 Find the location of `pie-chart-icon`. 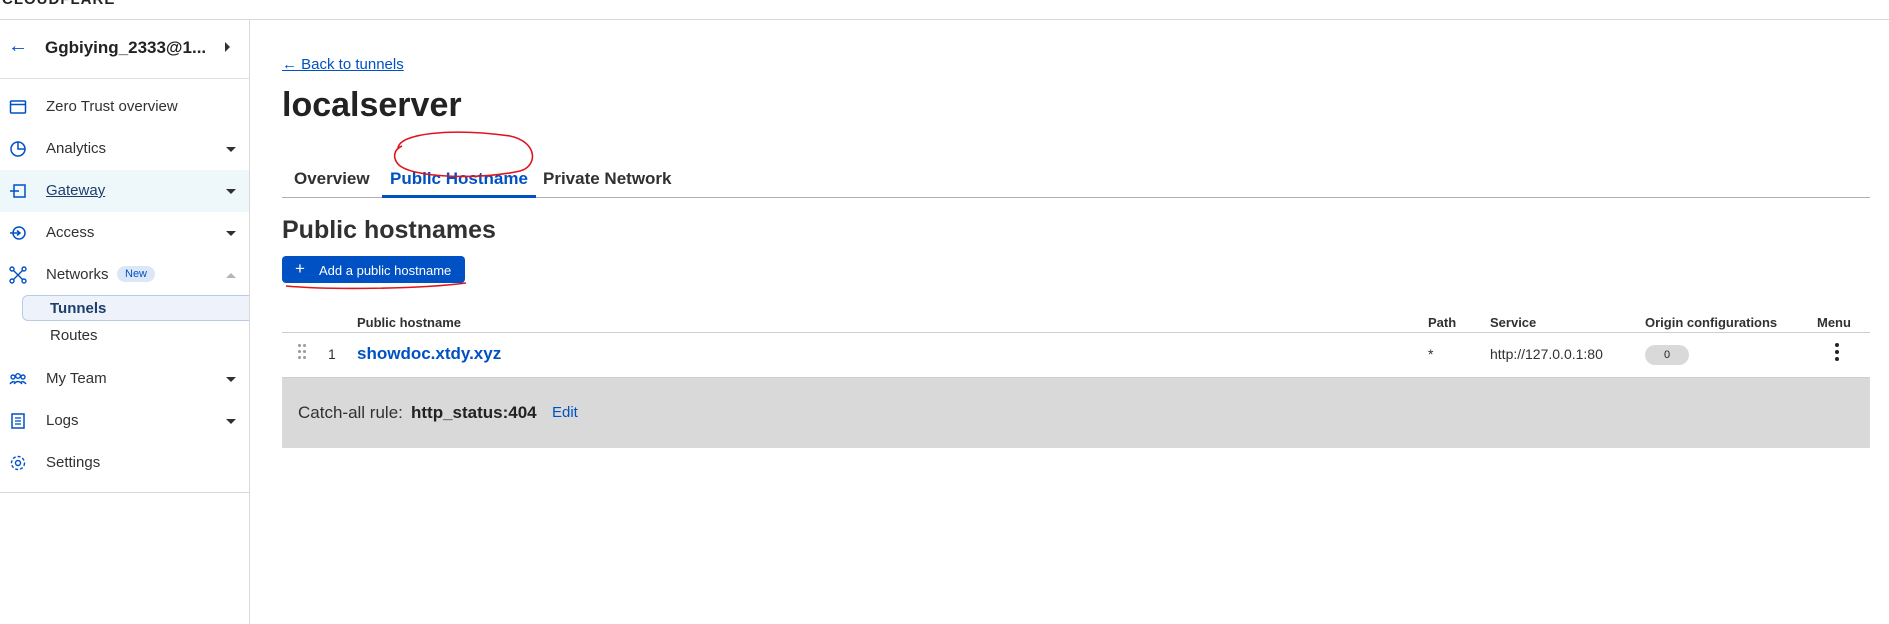

pie-chart-icon is located at coordinates (18, 149).